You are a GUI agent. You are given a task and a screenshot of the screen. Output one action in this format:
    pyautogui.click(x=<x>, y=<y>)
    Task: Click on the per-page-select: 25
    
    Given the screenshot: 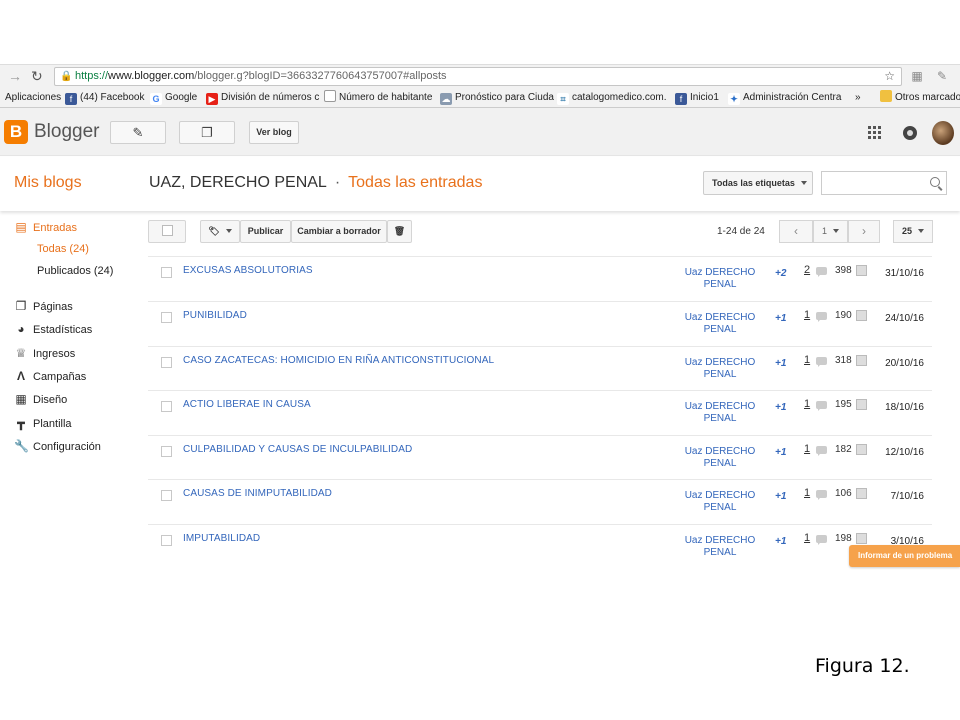 What is the action you would take?
    pyautogui.click(x=913, y=231)
    